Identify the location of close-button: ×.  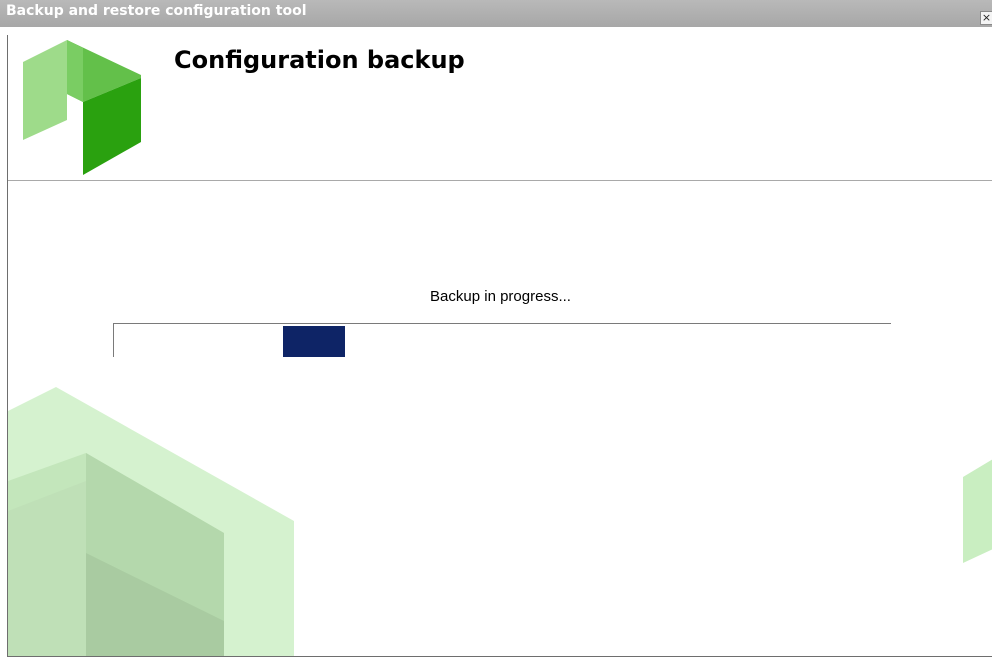
(986, 18).